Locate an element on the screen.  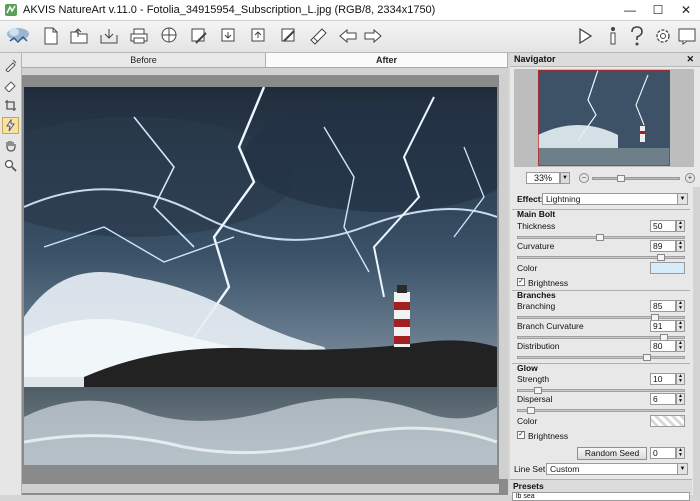
settings-scrollbar is located at coordinates (696, 341).